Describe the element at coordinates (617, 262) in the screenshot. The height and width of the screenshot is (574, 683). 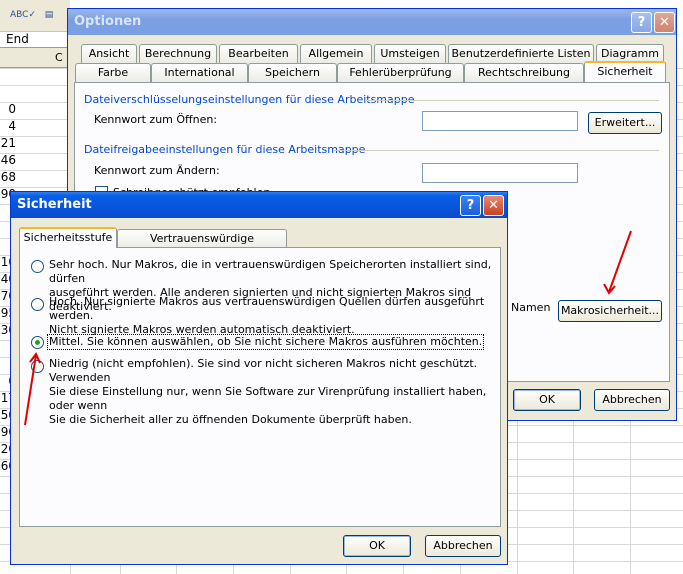
I see `arrow-to-macro-security` at that location.